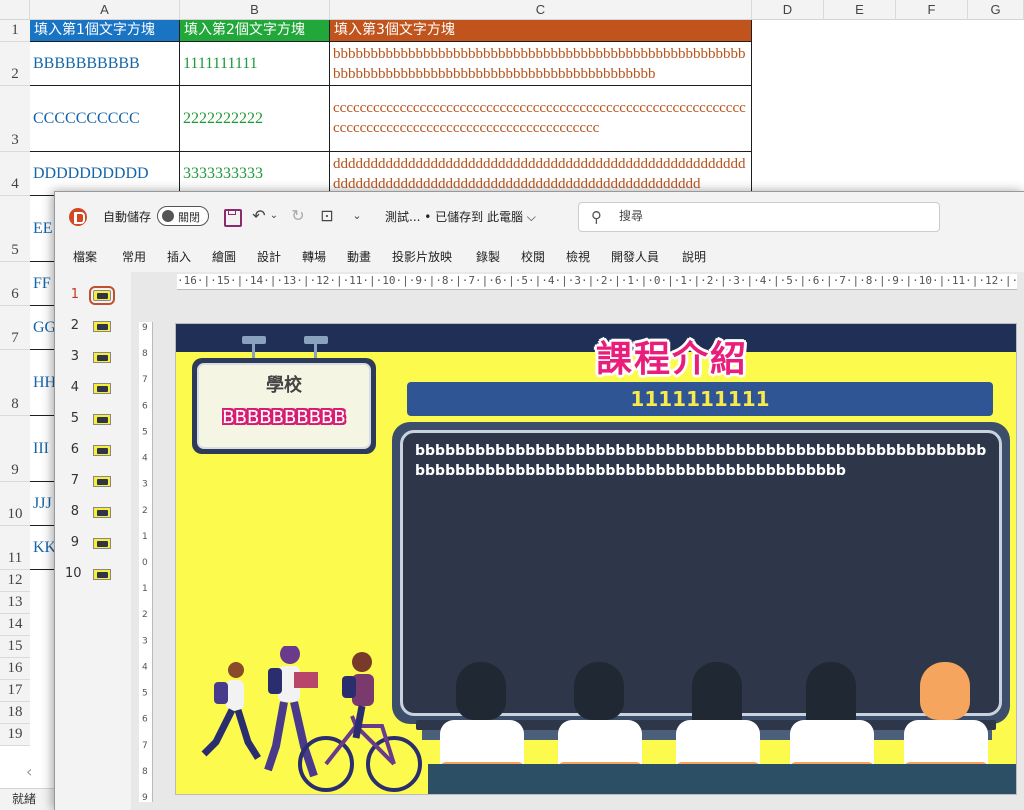 This screenshot has height=810, width=1024. I want to click on slide-thumbnail: 8, so click(95, 512).